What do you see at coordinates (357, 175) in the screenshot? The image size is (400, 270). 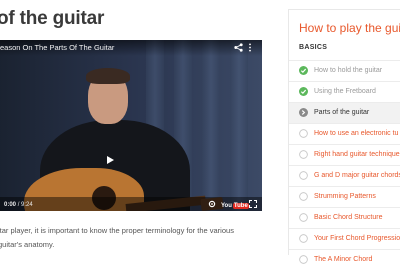 I see `lesson-label: G and D major guitar chords` at bounding box center [357, 175].